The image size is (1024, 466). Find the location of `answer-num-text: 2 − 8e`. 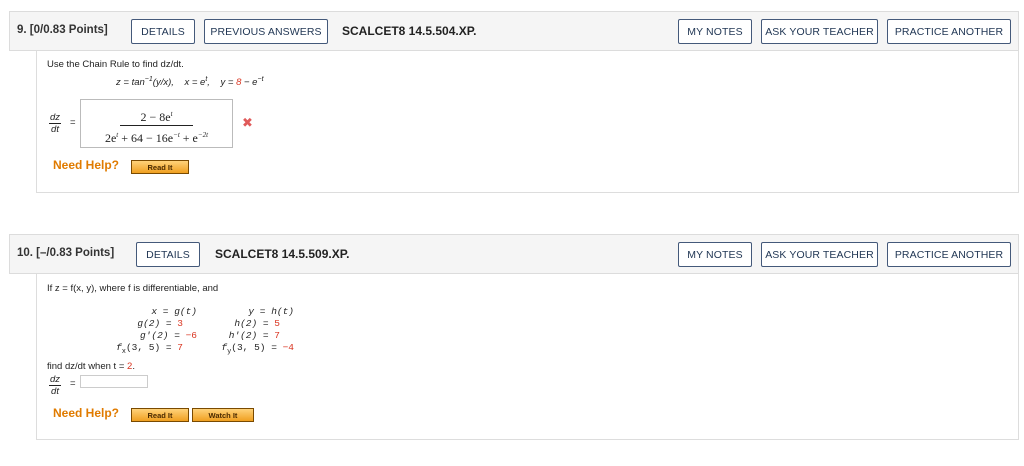

answer-num-text: 2 − 8e is located at coordinates (155, 117).